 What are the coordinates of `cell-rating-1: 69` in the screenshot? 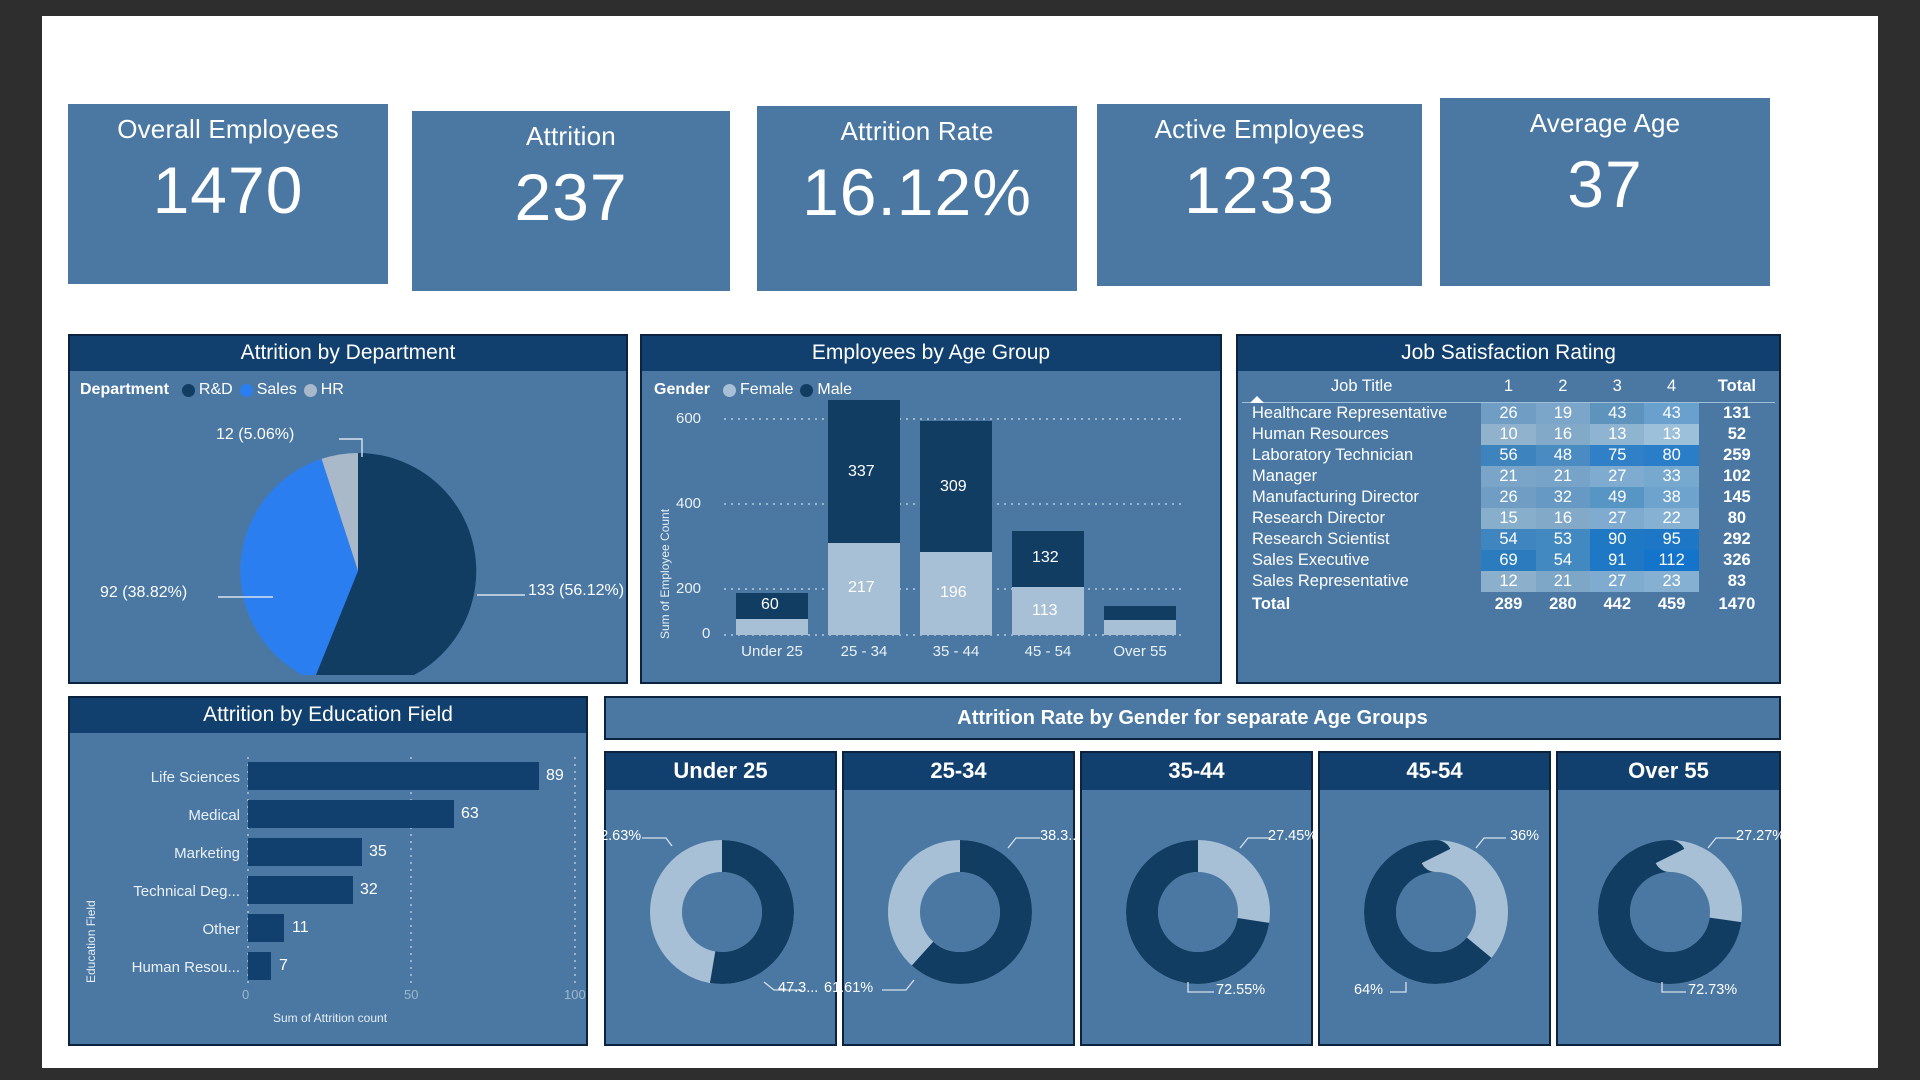 It's located at (1508, 560).